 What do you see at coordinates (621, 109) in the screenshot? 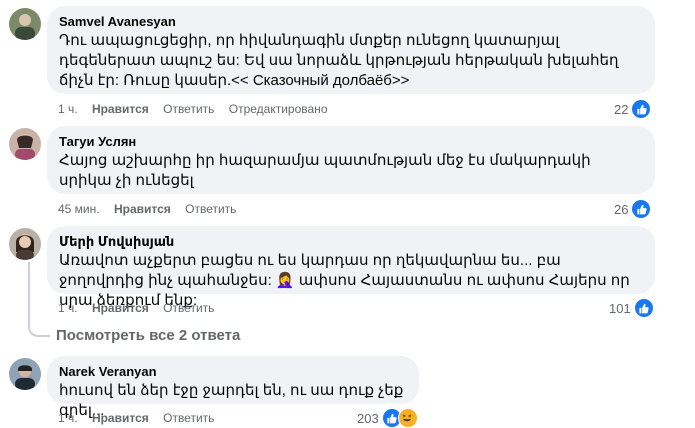
I see `reaction-count: 22` at bounding box center [621, 109].